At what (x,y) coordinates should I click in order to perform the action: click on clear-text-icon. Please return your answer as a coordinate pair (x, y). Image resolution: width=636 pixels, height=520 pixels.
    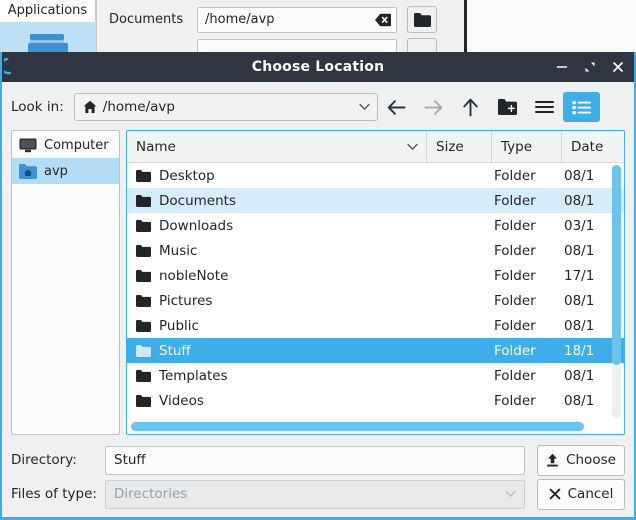
    Looking at the image, I should click on (383, 19).